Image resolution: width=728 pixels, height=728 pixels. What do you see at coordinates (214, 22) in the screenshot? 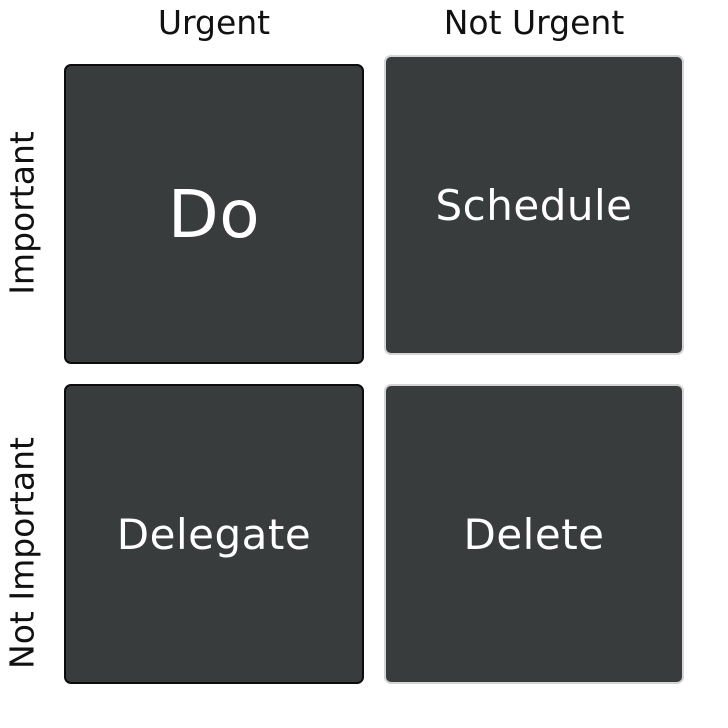
I see `column-header-urgent: Urgent` at bounding box center [214, 22].